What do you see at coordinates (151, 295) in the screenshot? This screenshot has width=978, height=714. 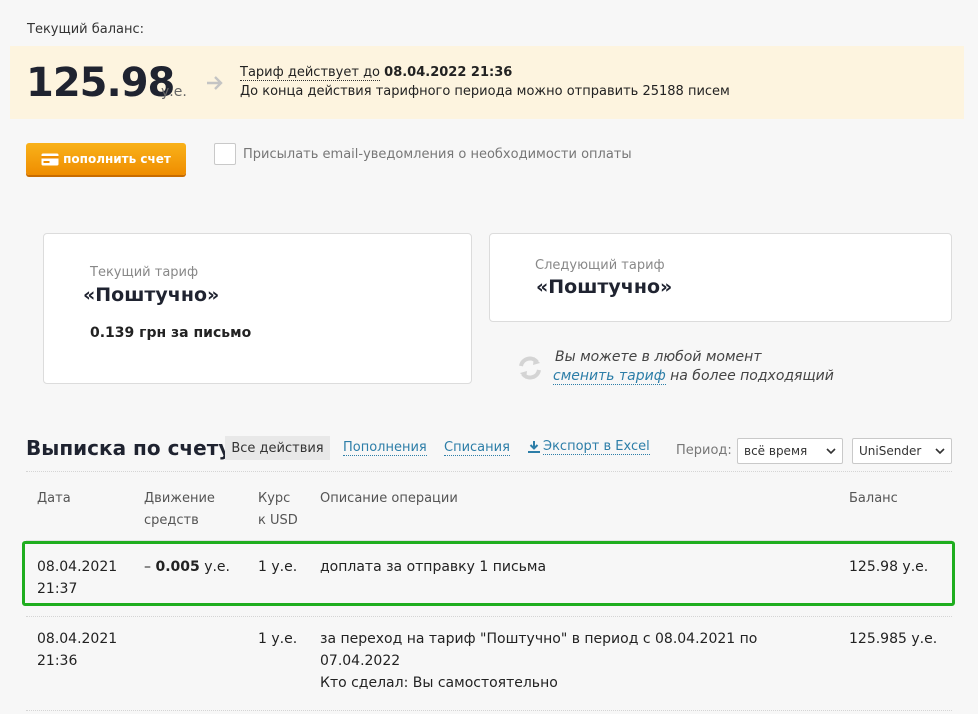 I see `current-tariff-name: «Поштучно»` at bounding box center [151, 295].